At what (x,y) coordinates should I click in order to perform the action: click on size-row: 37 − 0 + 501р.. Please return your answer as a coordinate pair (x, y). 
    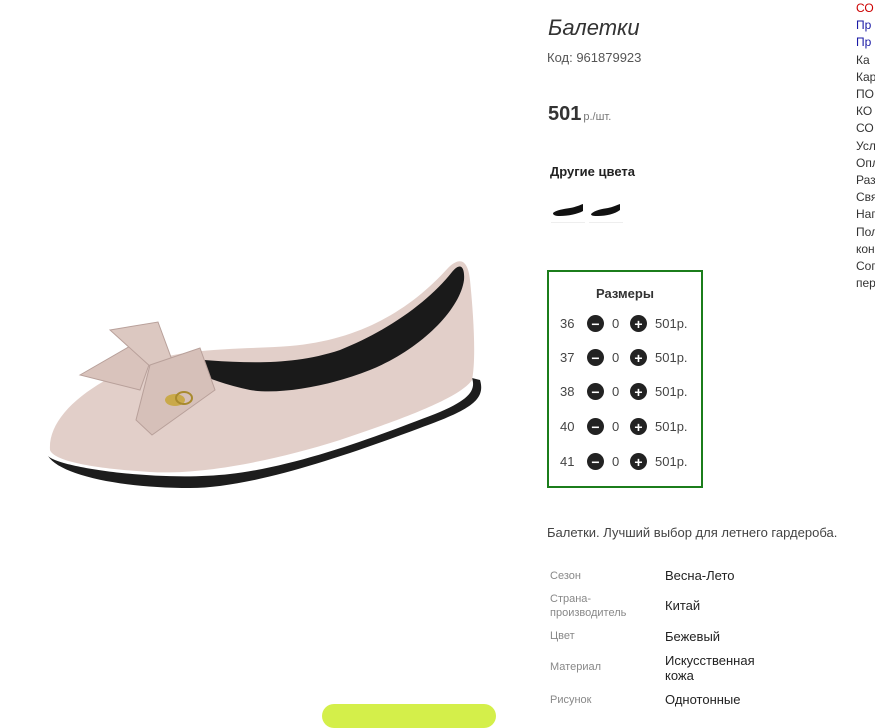
    Looking at the image, I should click on (625, 358).